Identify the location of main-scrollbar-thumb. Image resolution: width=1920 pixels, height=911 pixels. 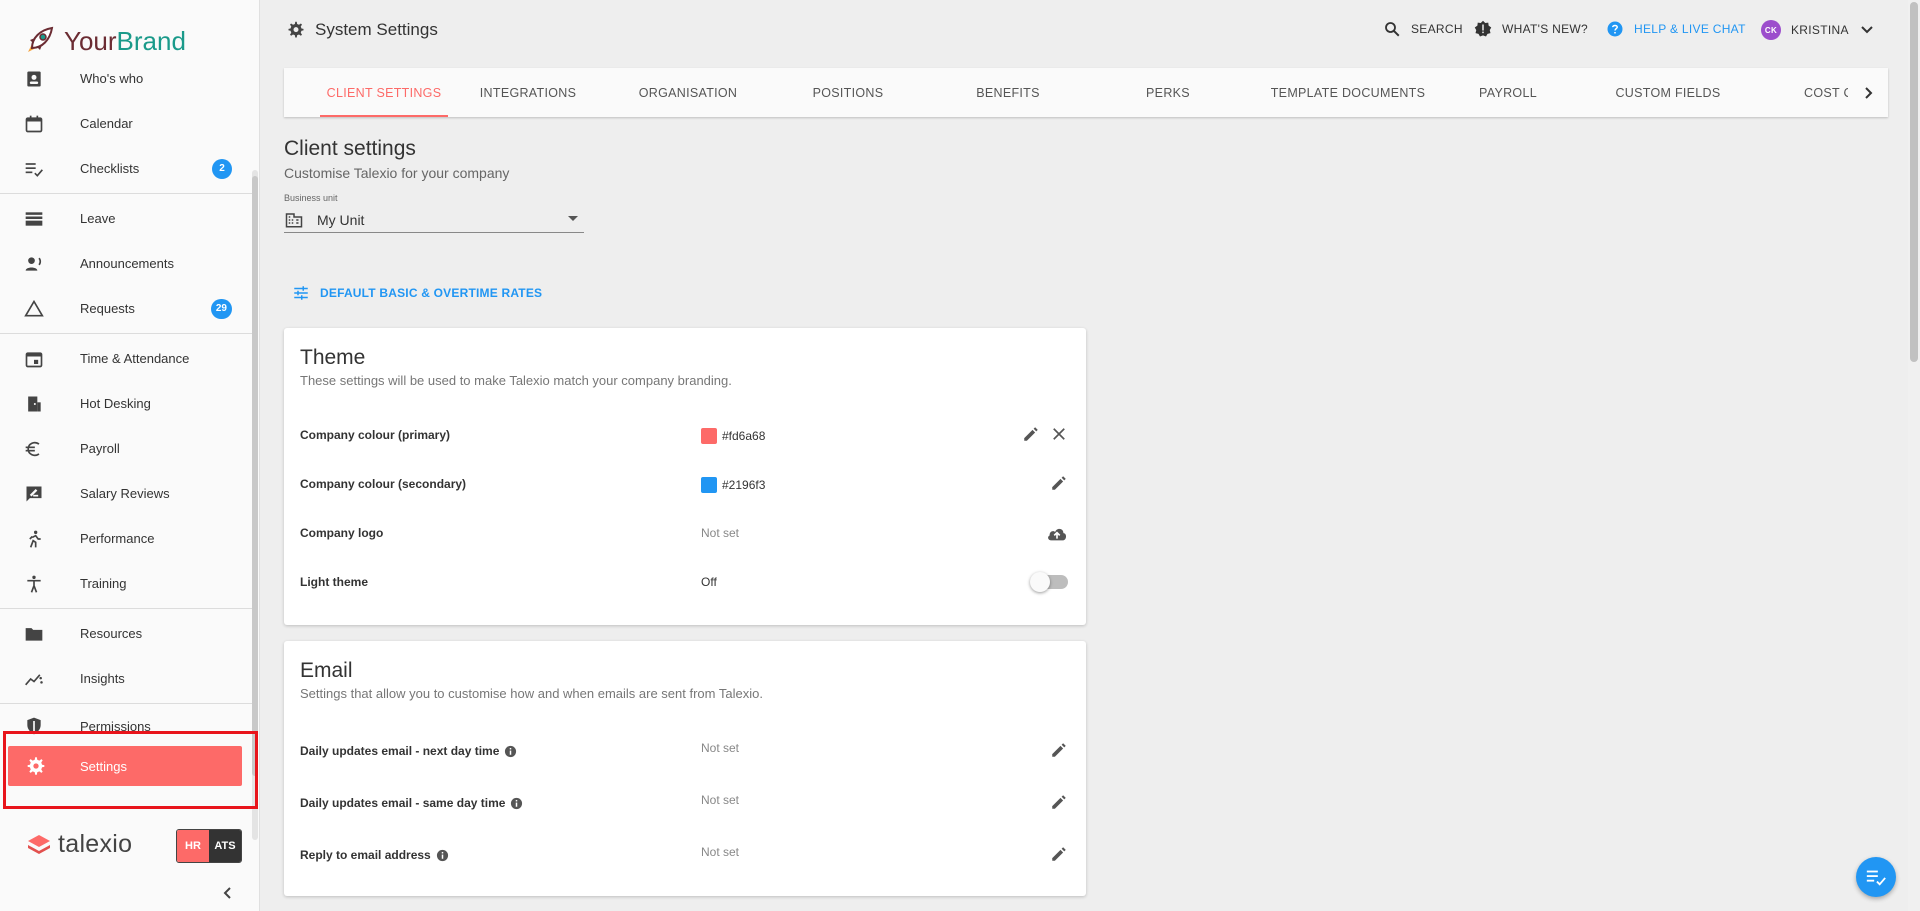
(1914, 182).